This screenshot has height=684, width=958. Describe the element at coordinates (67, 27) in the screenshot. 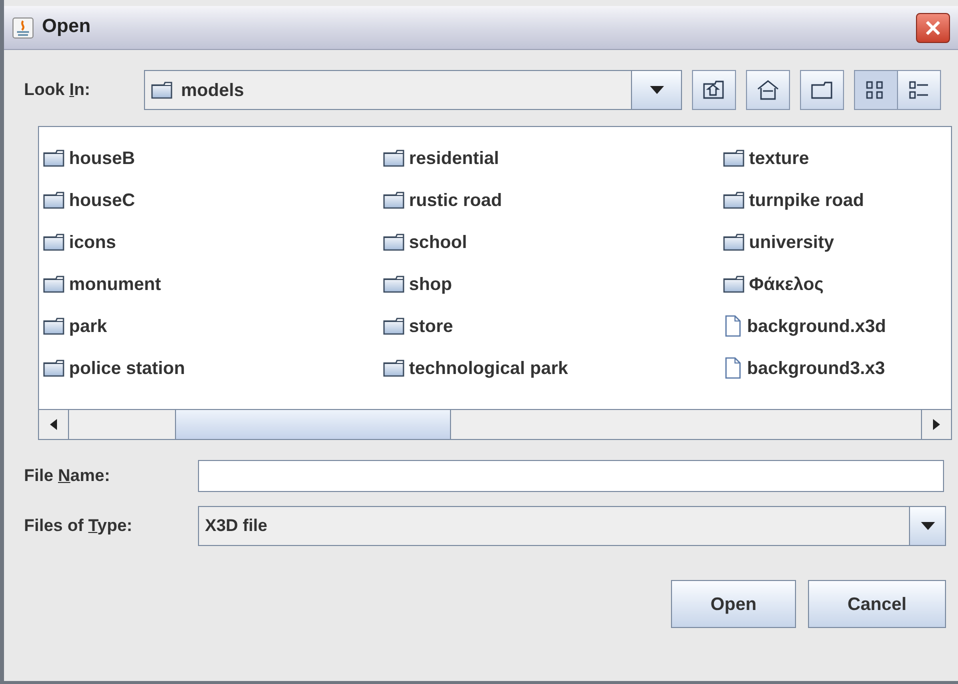

I see `window-title: Open` at that location.